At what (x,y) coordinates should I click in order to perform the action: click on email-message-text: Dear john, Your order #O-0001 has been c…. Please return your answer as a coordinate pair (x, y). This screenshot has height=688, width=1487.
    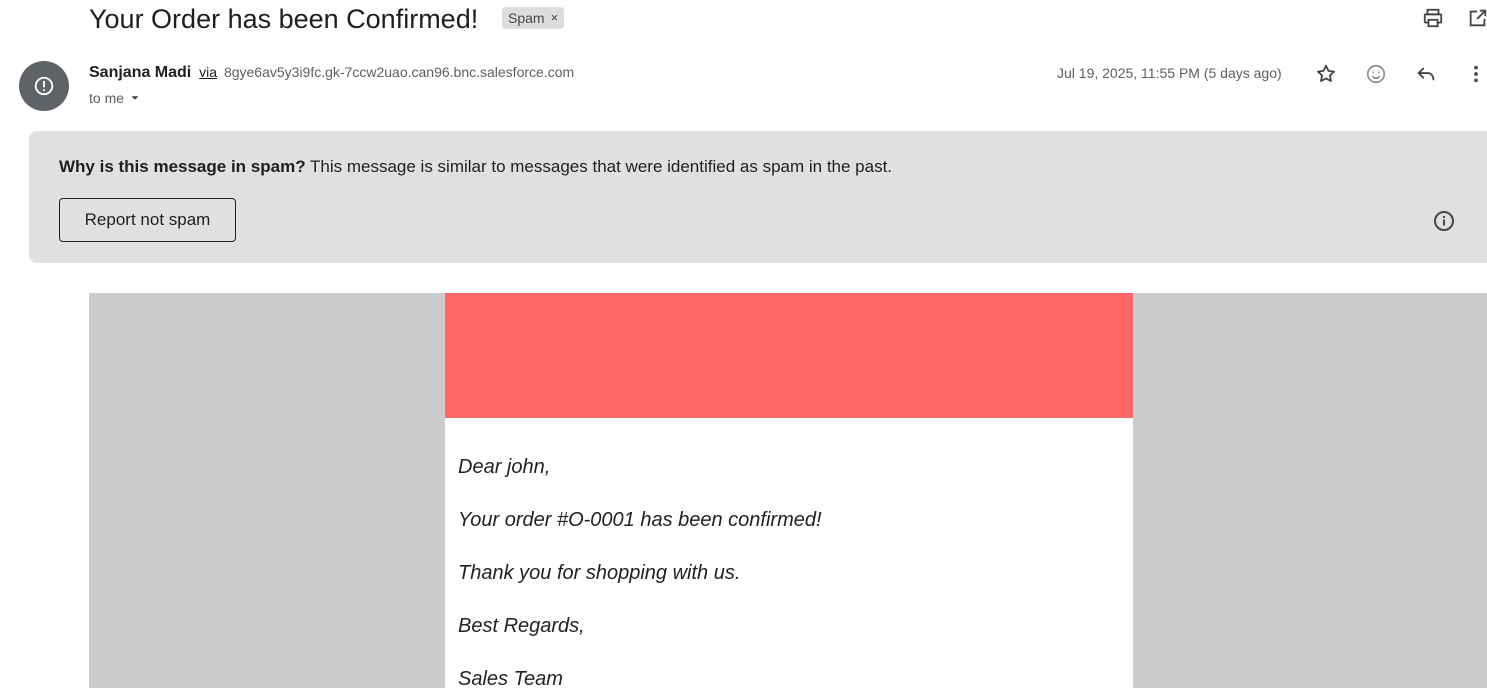
    Looking at the image, I should click on (640, 570).